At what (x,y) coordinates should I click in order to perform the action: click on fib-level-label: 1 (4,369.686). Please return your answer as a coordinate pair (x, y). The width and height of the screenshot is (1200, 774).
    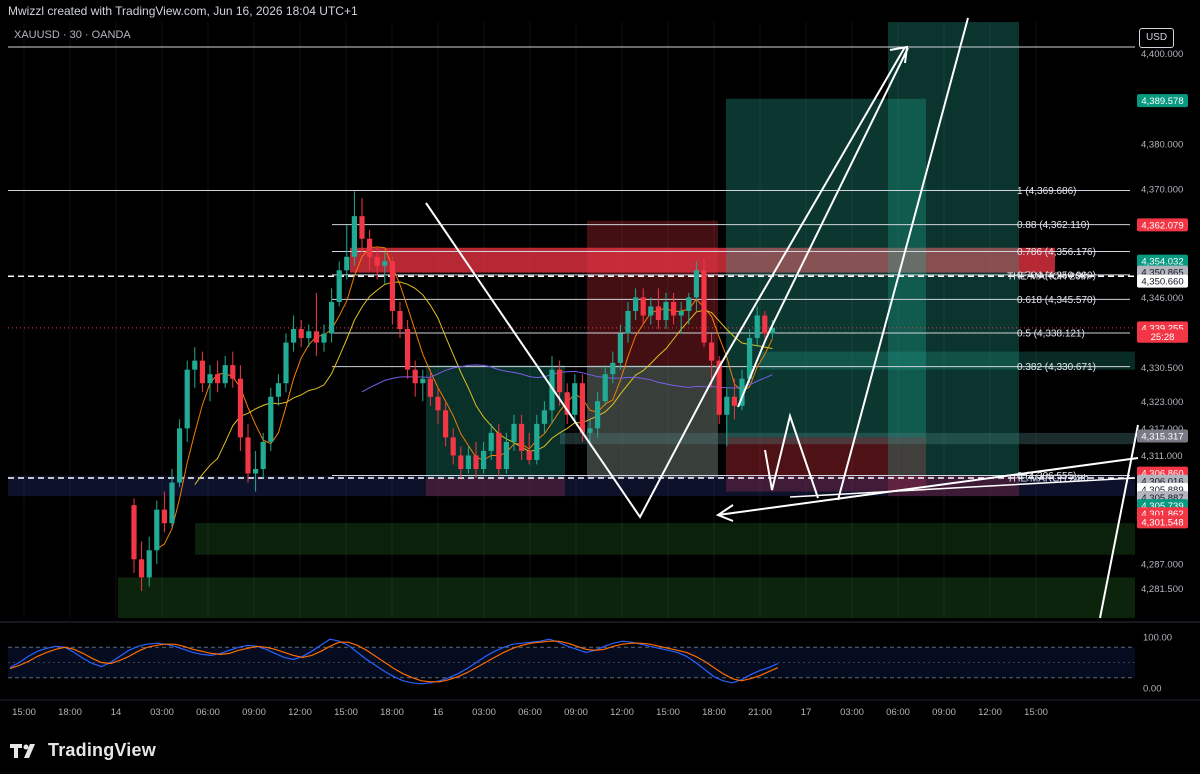
    Looking at the image, I should click on (1047, 191).